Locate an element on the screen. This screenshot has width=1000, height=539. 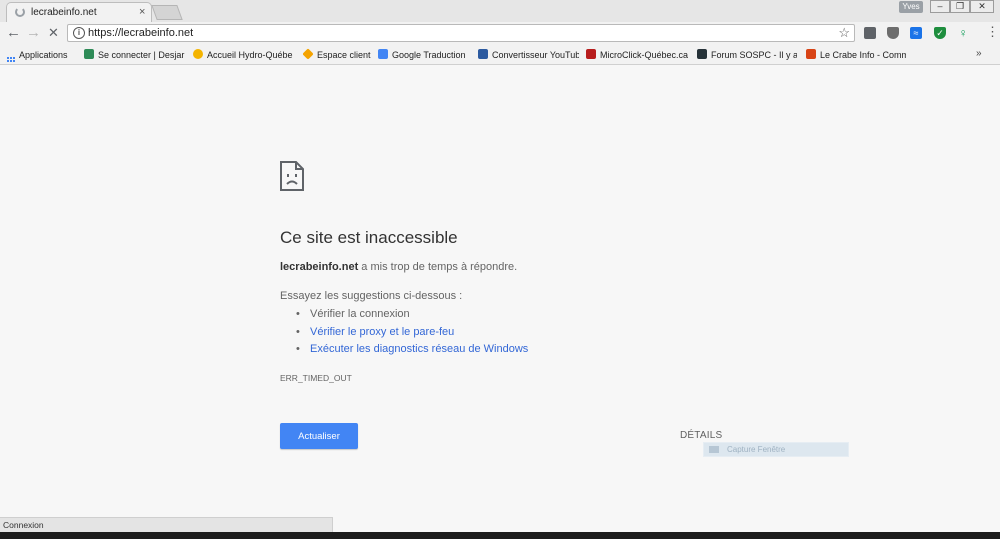
suggestion-check-proxy-link: Vérifier le proxy et le pare-feu is located at coordinates (412, 333).